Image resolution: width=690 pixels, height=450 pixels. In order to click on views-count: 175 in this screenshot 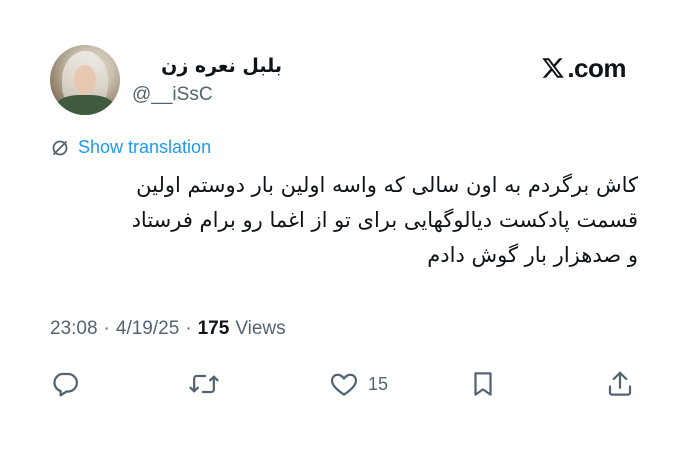, I will do `click(213, 328)`.